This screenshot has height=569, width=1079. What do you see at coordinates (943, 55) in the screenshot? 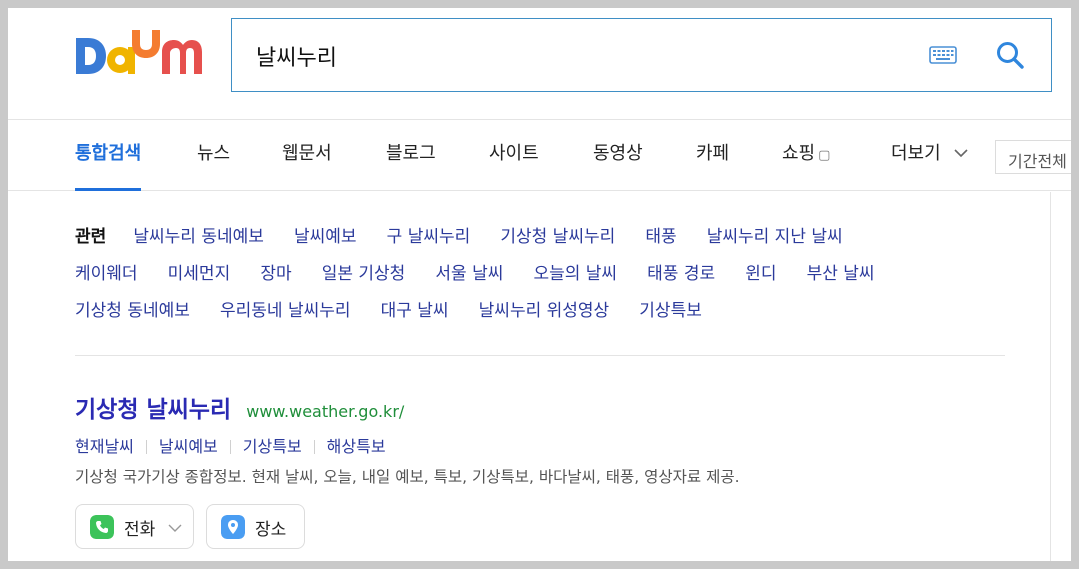
I see `keyboard-icon` at bounding box center [943, 55].